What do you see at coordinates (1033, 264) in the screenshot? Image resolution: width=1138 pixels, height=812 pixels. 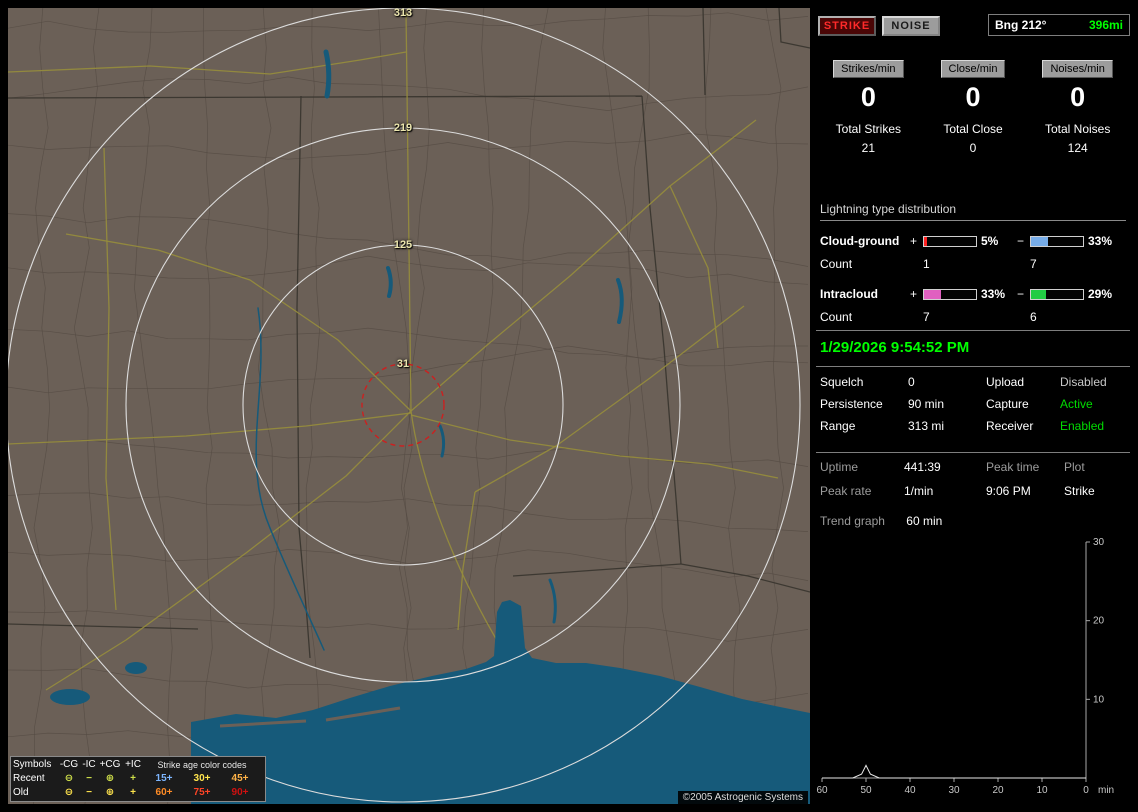 I see `cg-negative-count: 7` at bounding box center [1033, 264].